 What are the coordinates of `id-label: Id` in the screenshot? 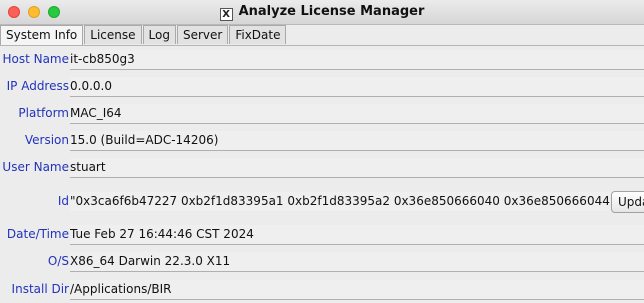 It's located at (63, 201).